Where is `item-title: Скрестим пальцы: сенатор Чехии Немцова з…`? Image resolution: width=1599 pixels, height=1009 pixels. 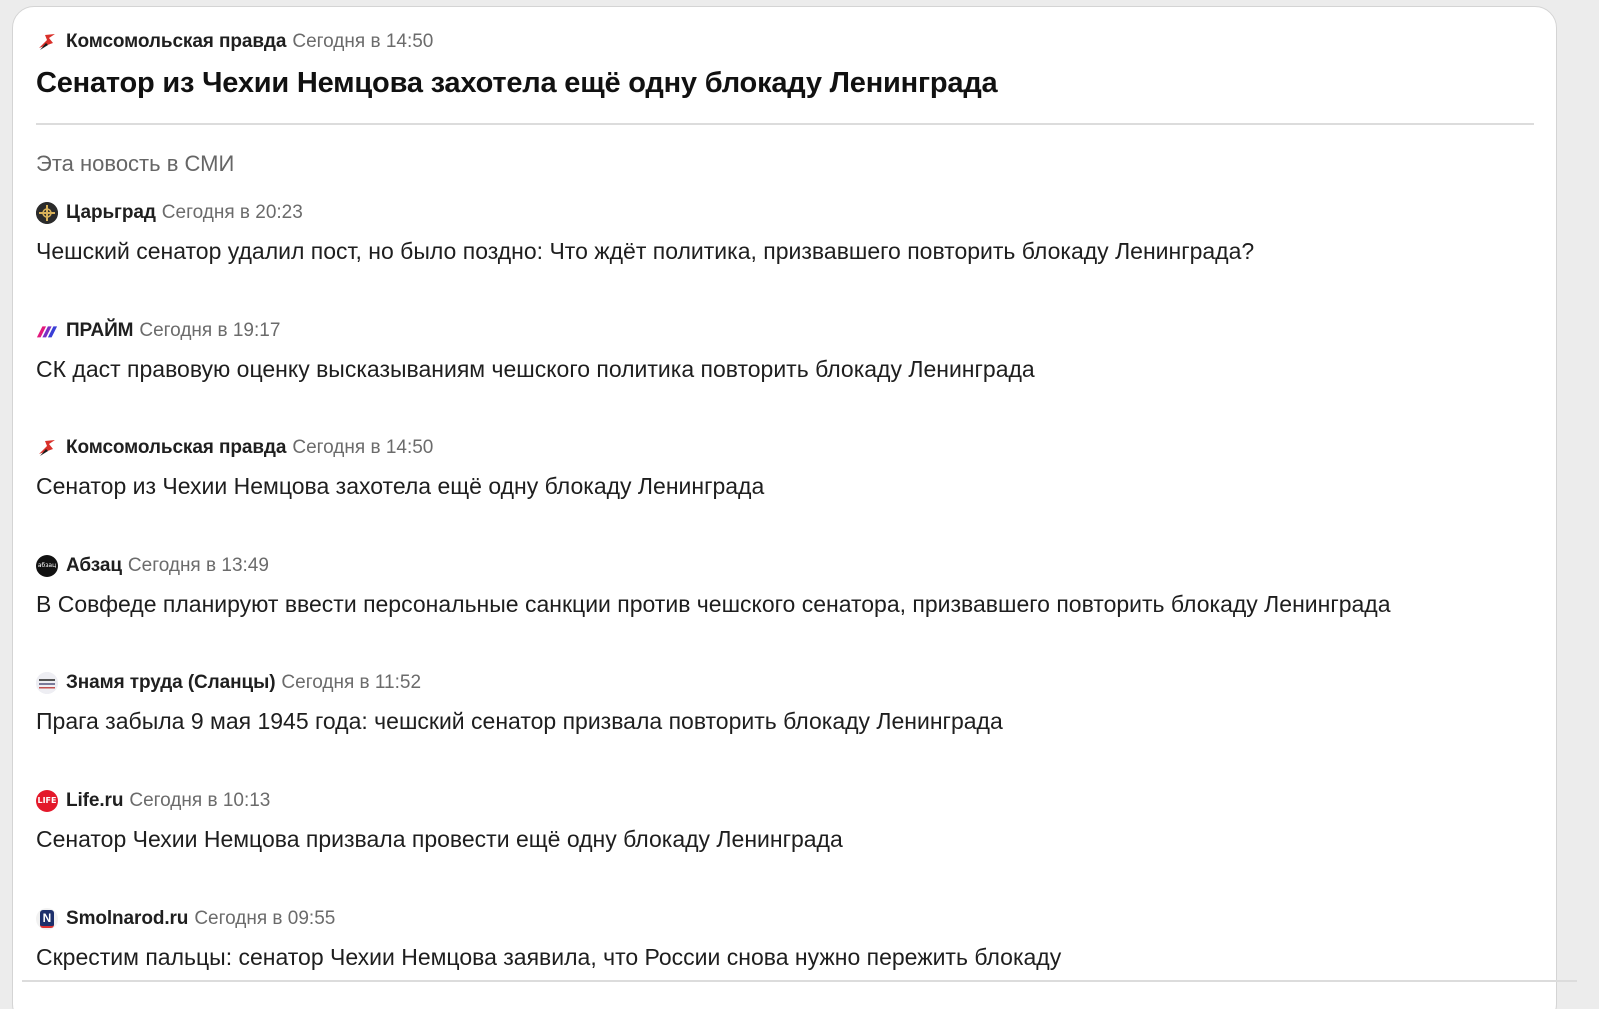
item-title: Скрестим пальцы: сенатор Чехии Немцова з… is located at coordinates (548, 957).